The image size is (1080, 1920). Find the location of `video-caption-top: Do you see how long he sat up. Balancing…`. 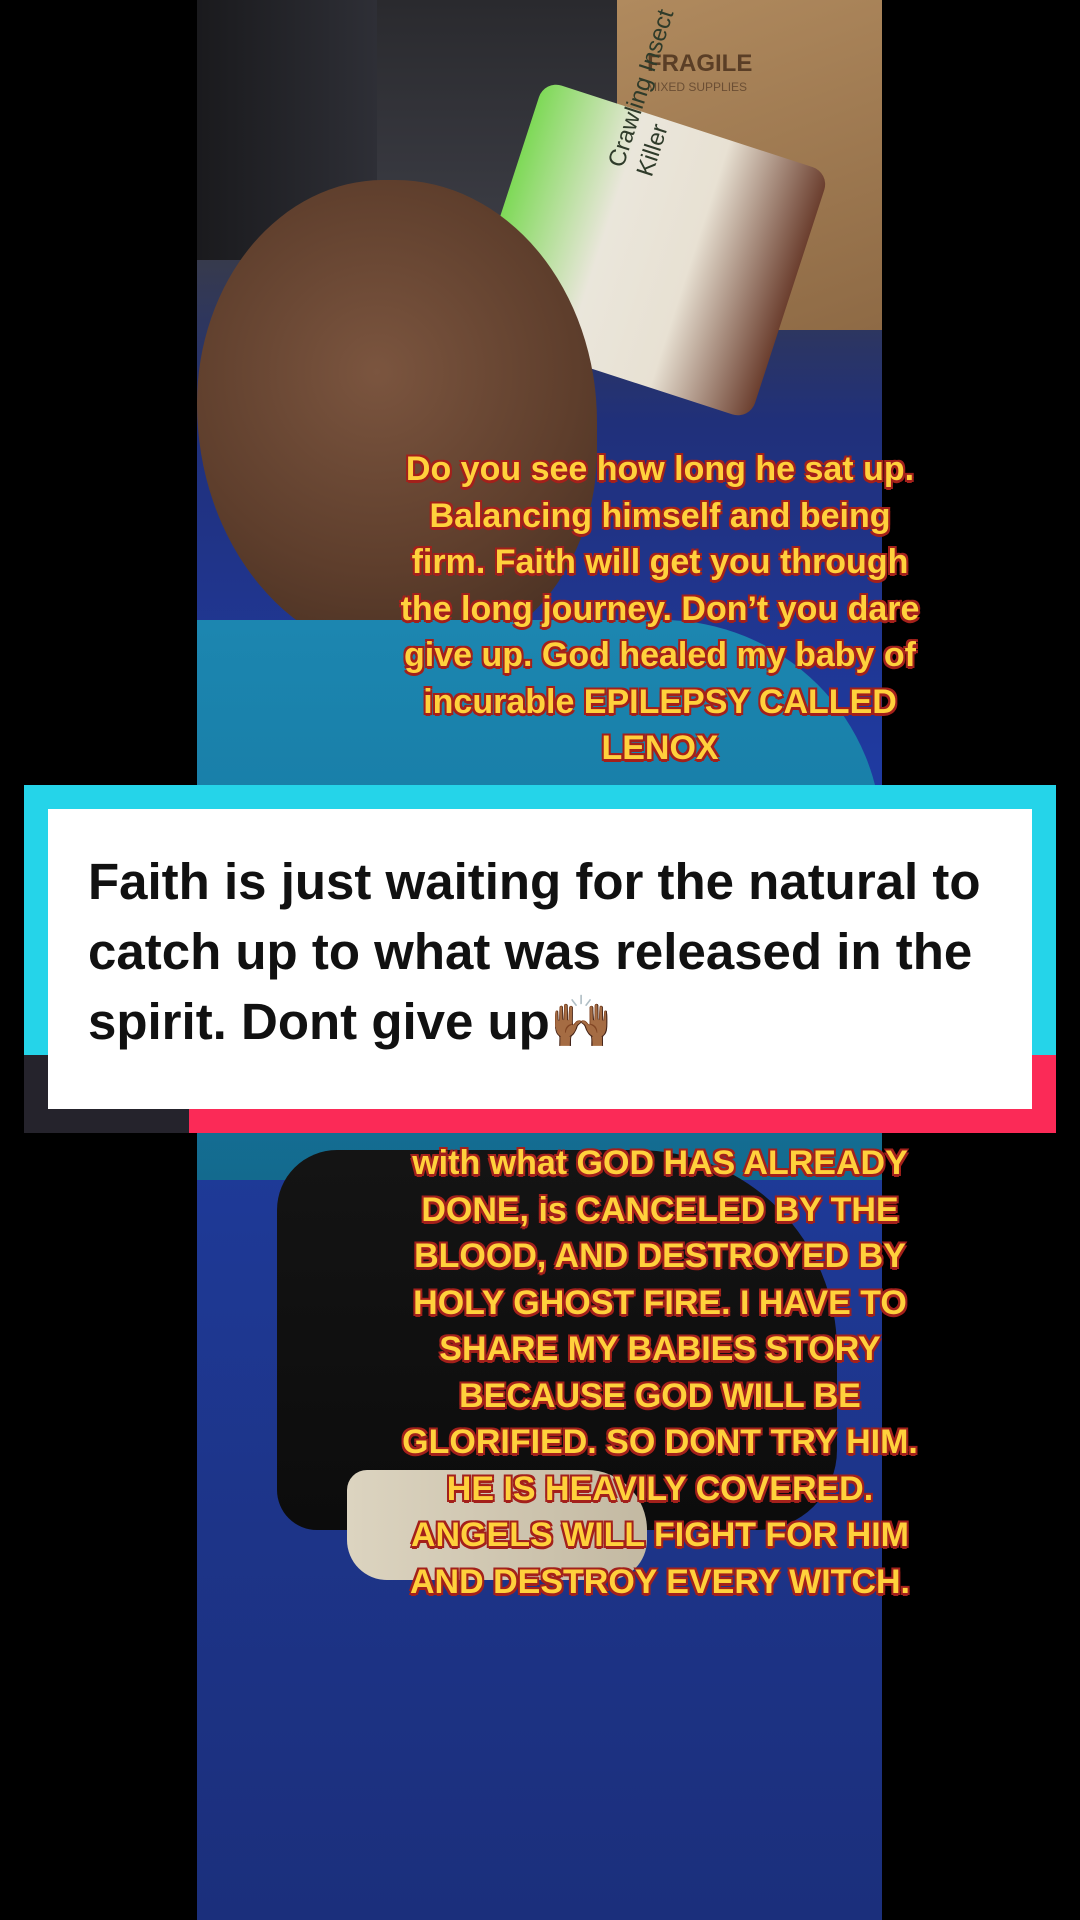

video-caption-top: Do you see how long he sat up. Balancing… is located at coordinates (660, 608).